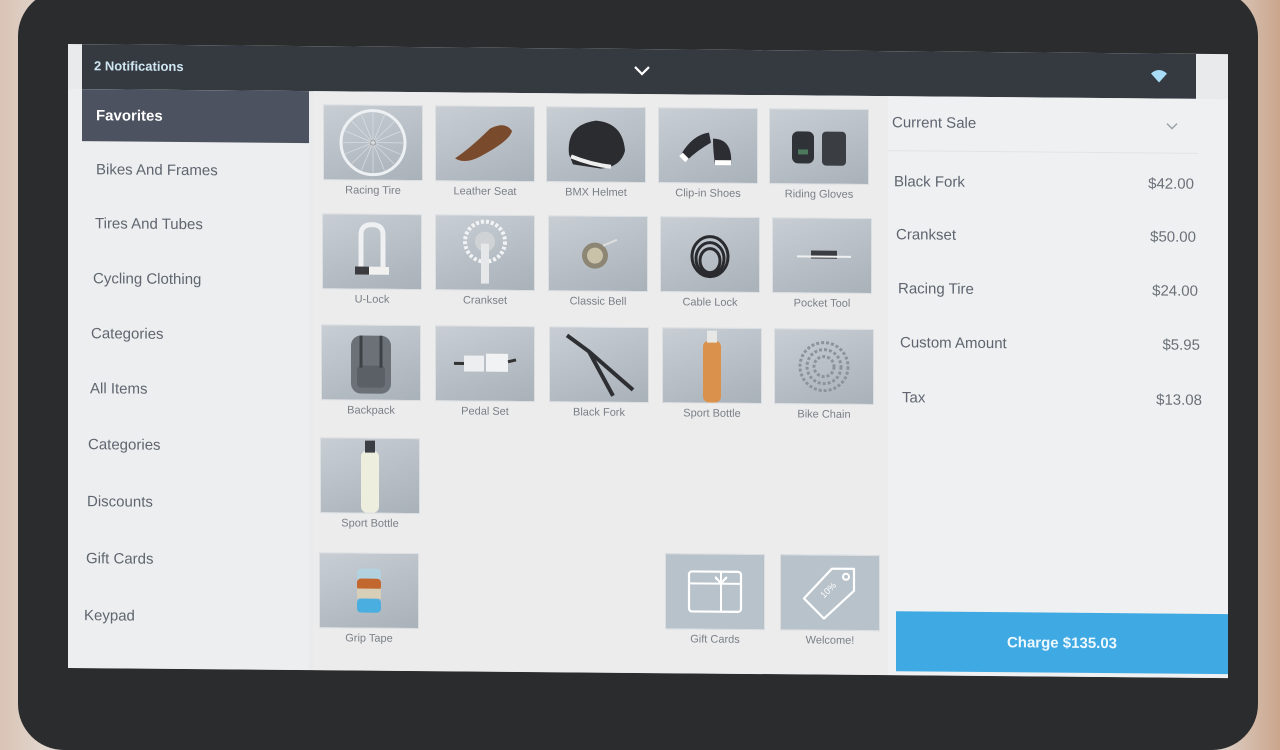 This screenshot has height=750, width=1280. I want to click on line-name: Crankset, so click(926, 235).